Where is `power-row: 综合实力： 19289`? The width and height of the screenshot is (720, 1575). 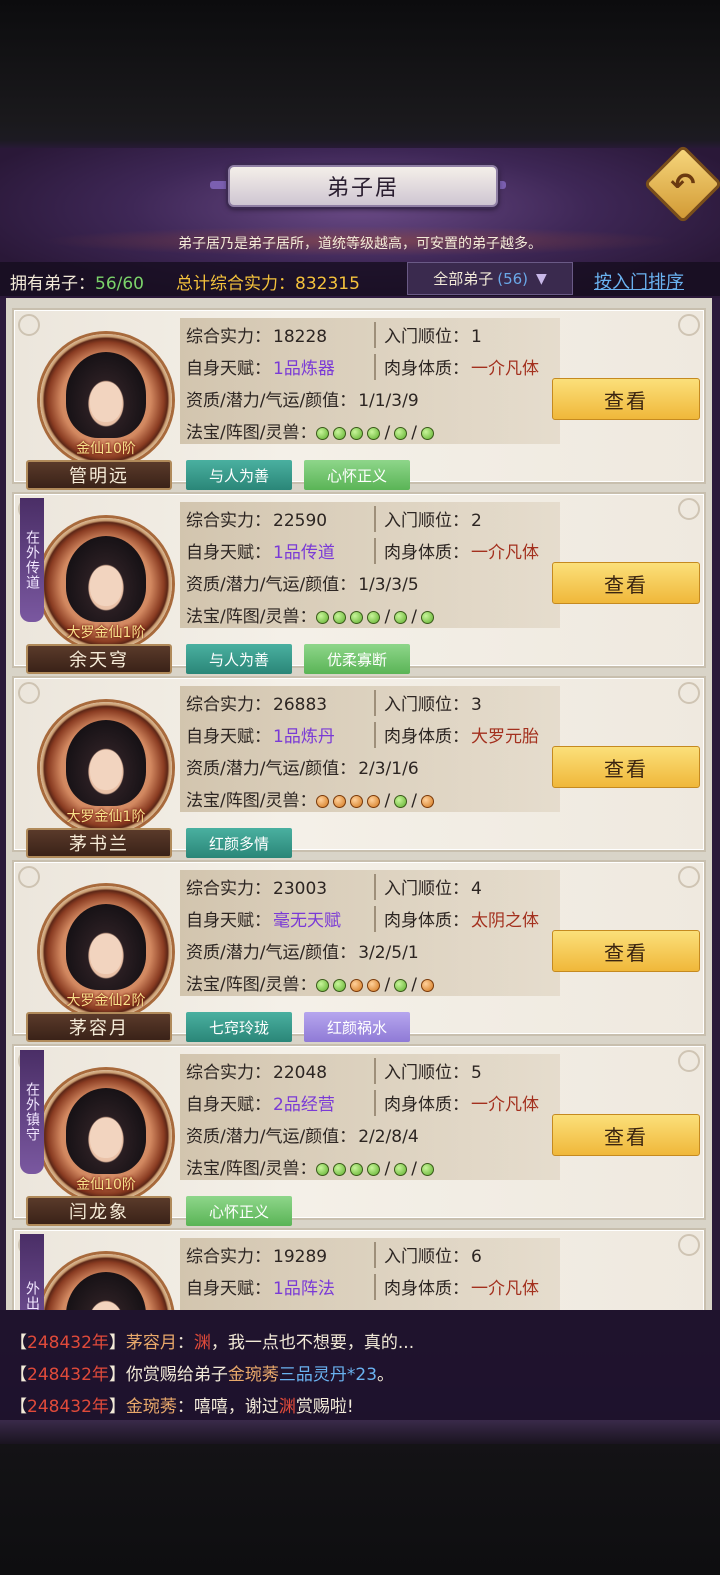 power-row: 综合实力： 19289 is located at coordinates (256, 1254).